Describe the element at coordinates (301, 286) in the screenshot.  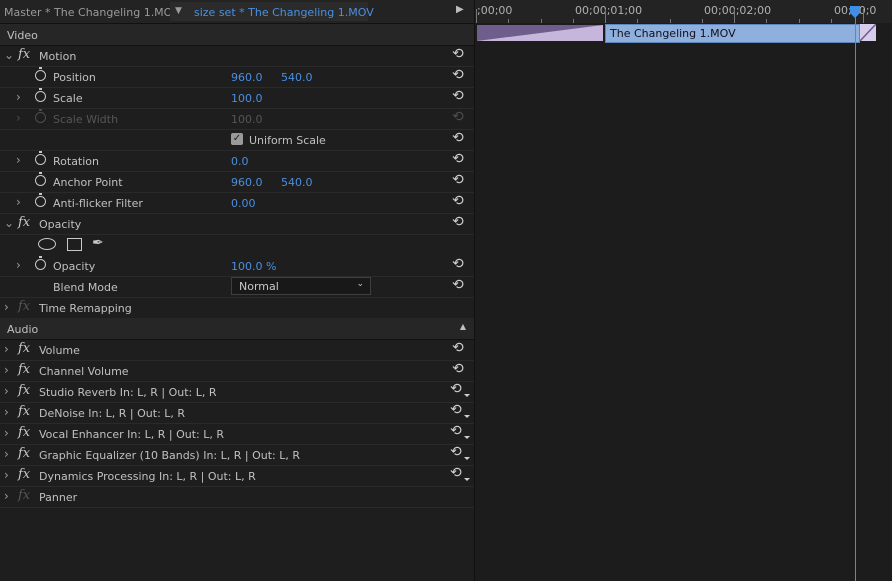
I see `blend-mode-select: Normal ⌄` at that location.